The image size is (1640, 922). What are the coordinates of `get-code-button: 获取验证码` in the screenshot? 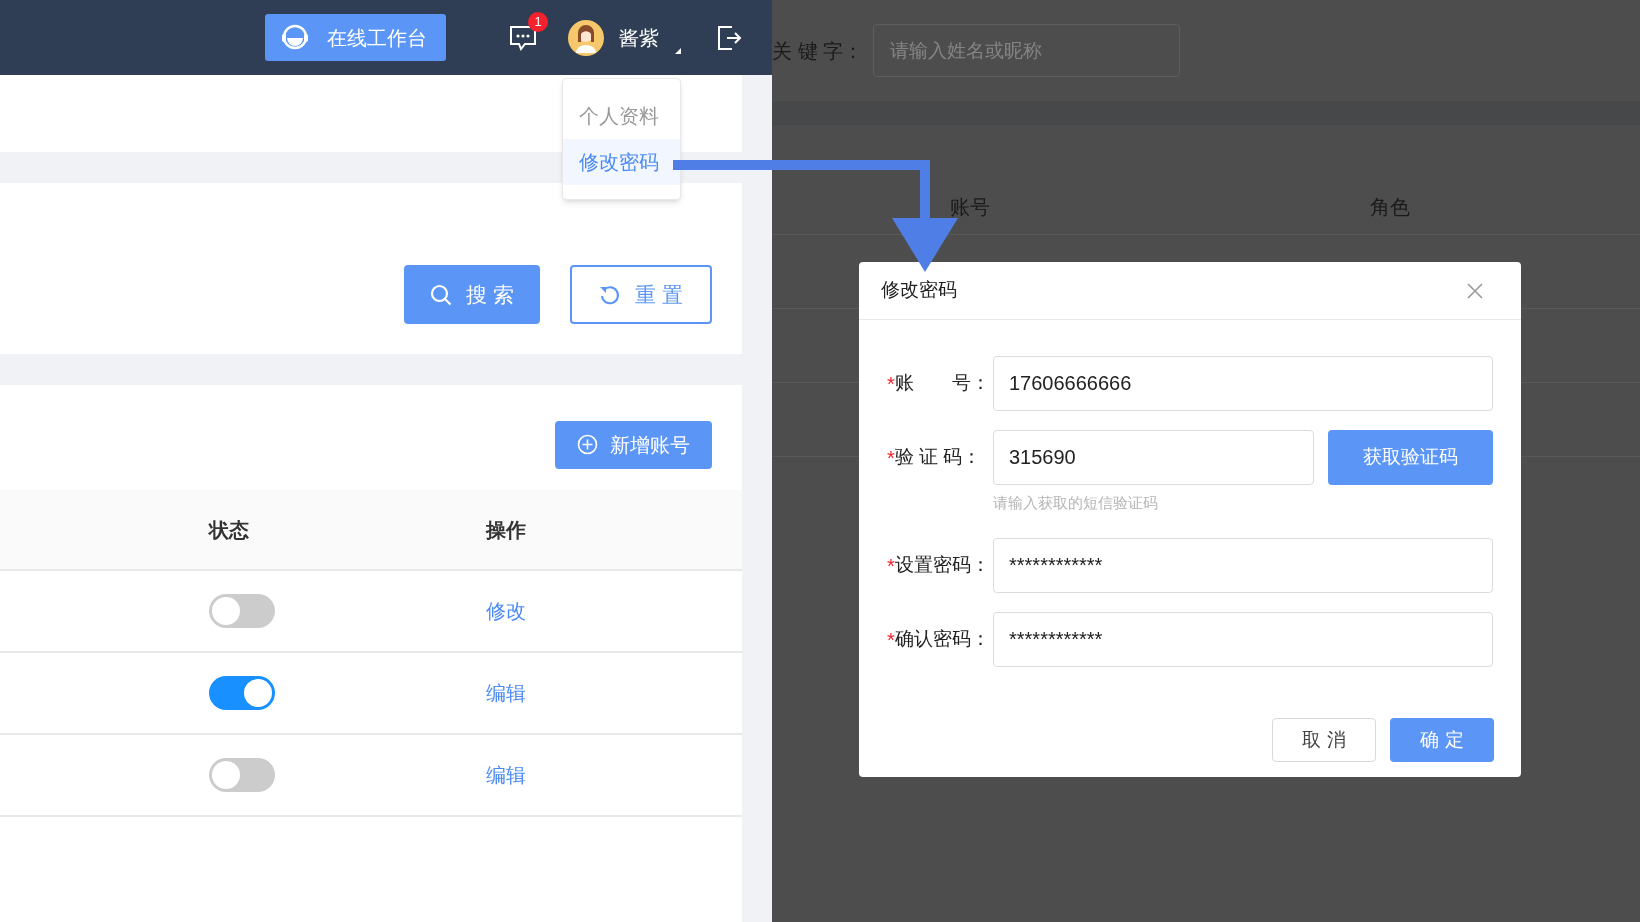 It's located at (1410, 457).